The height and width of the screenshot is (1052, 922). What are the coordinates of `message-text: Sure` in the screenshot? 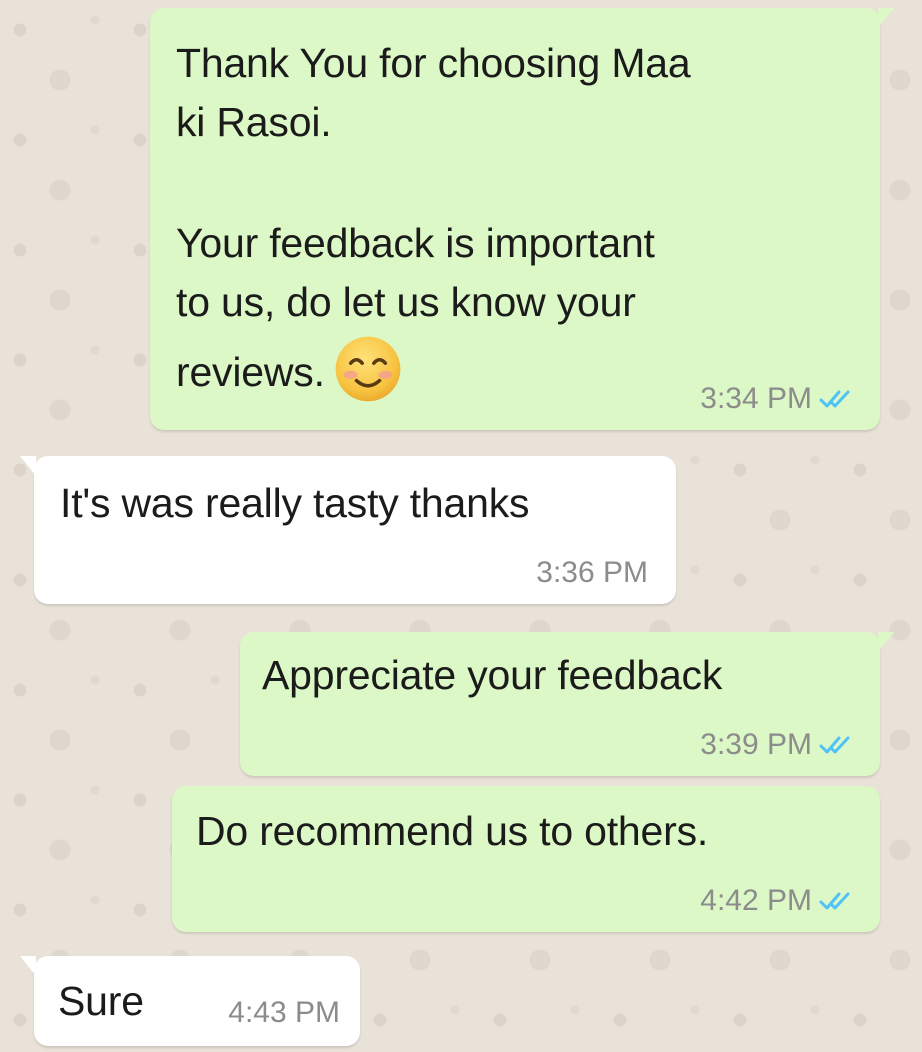 It's located at (101, 1001).